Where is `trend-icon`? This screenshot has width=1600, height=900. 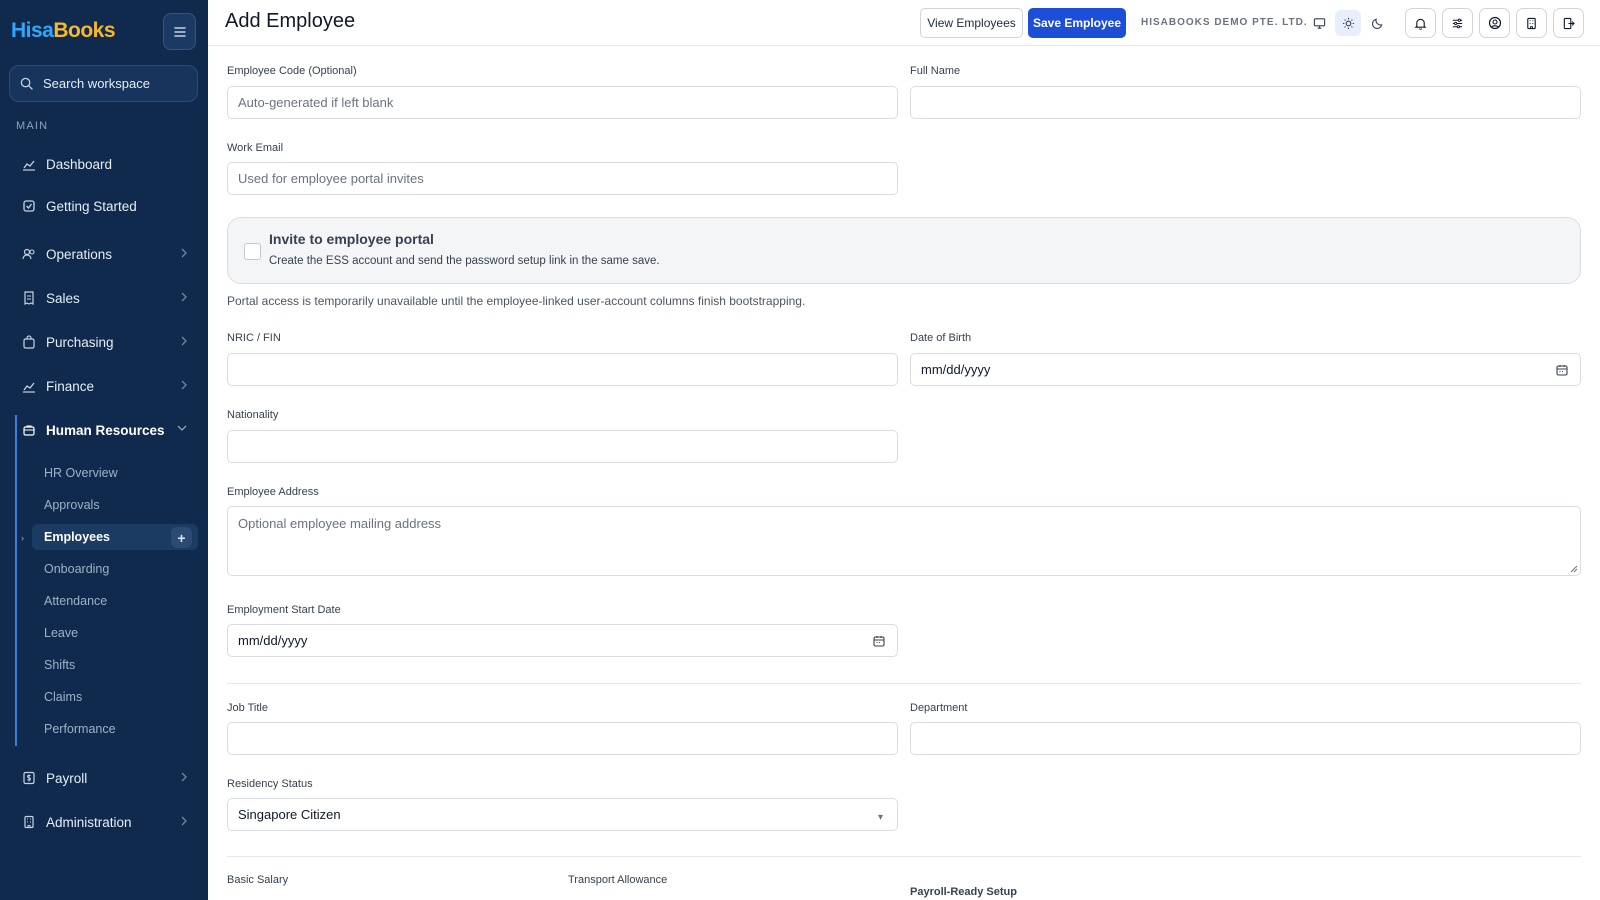 trend-icon is located at coordinates (29, 387).